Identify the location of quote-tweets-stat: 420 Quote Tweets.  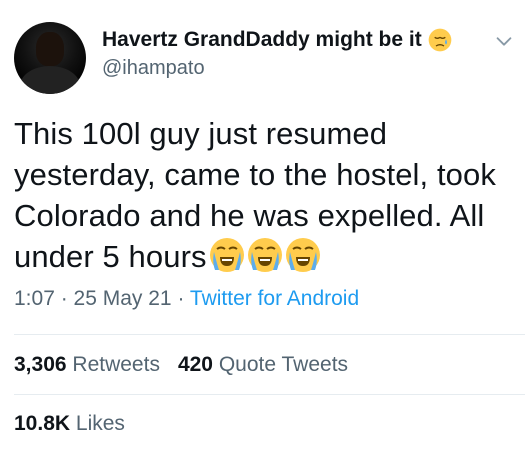
(263, 365).